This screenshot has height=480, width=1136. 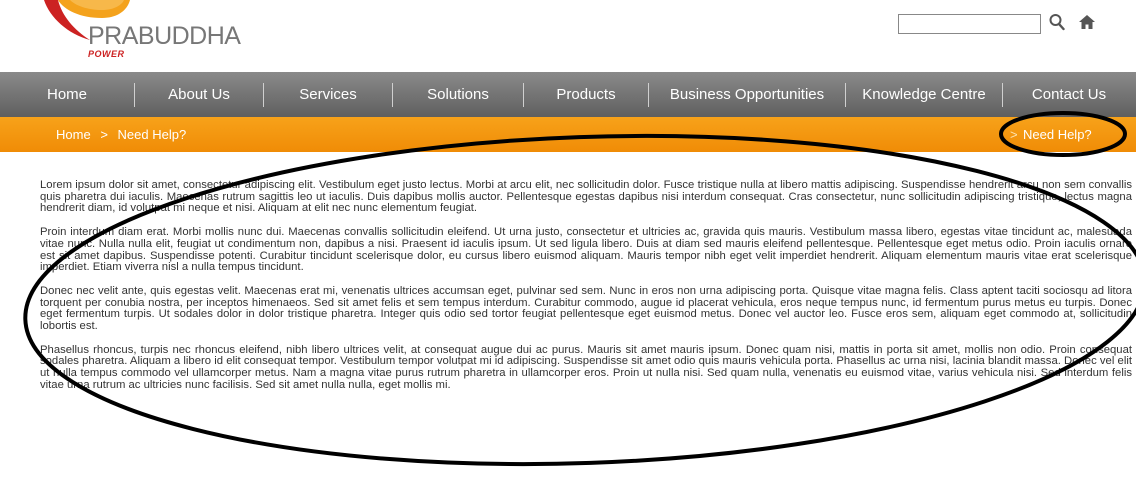 I want to click on nav-services: Services, so click(x=328, y=94).